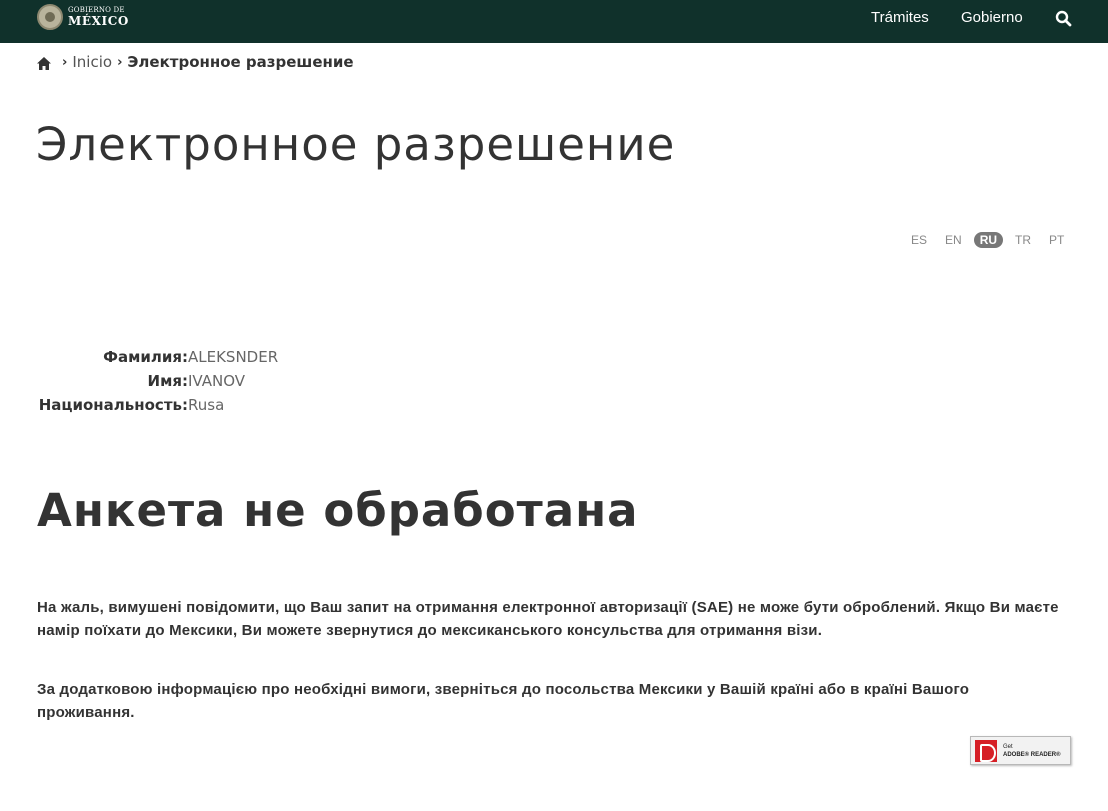 The width and height of the screenshot is (1108, 811). Describe the element at coordinates (44, 63) in the screenshot. I see `home-icon` at that location.